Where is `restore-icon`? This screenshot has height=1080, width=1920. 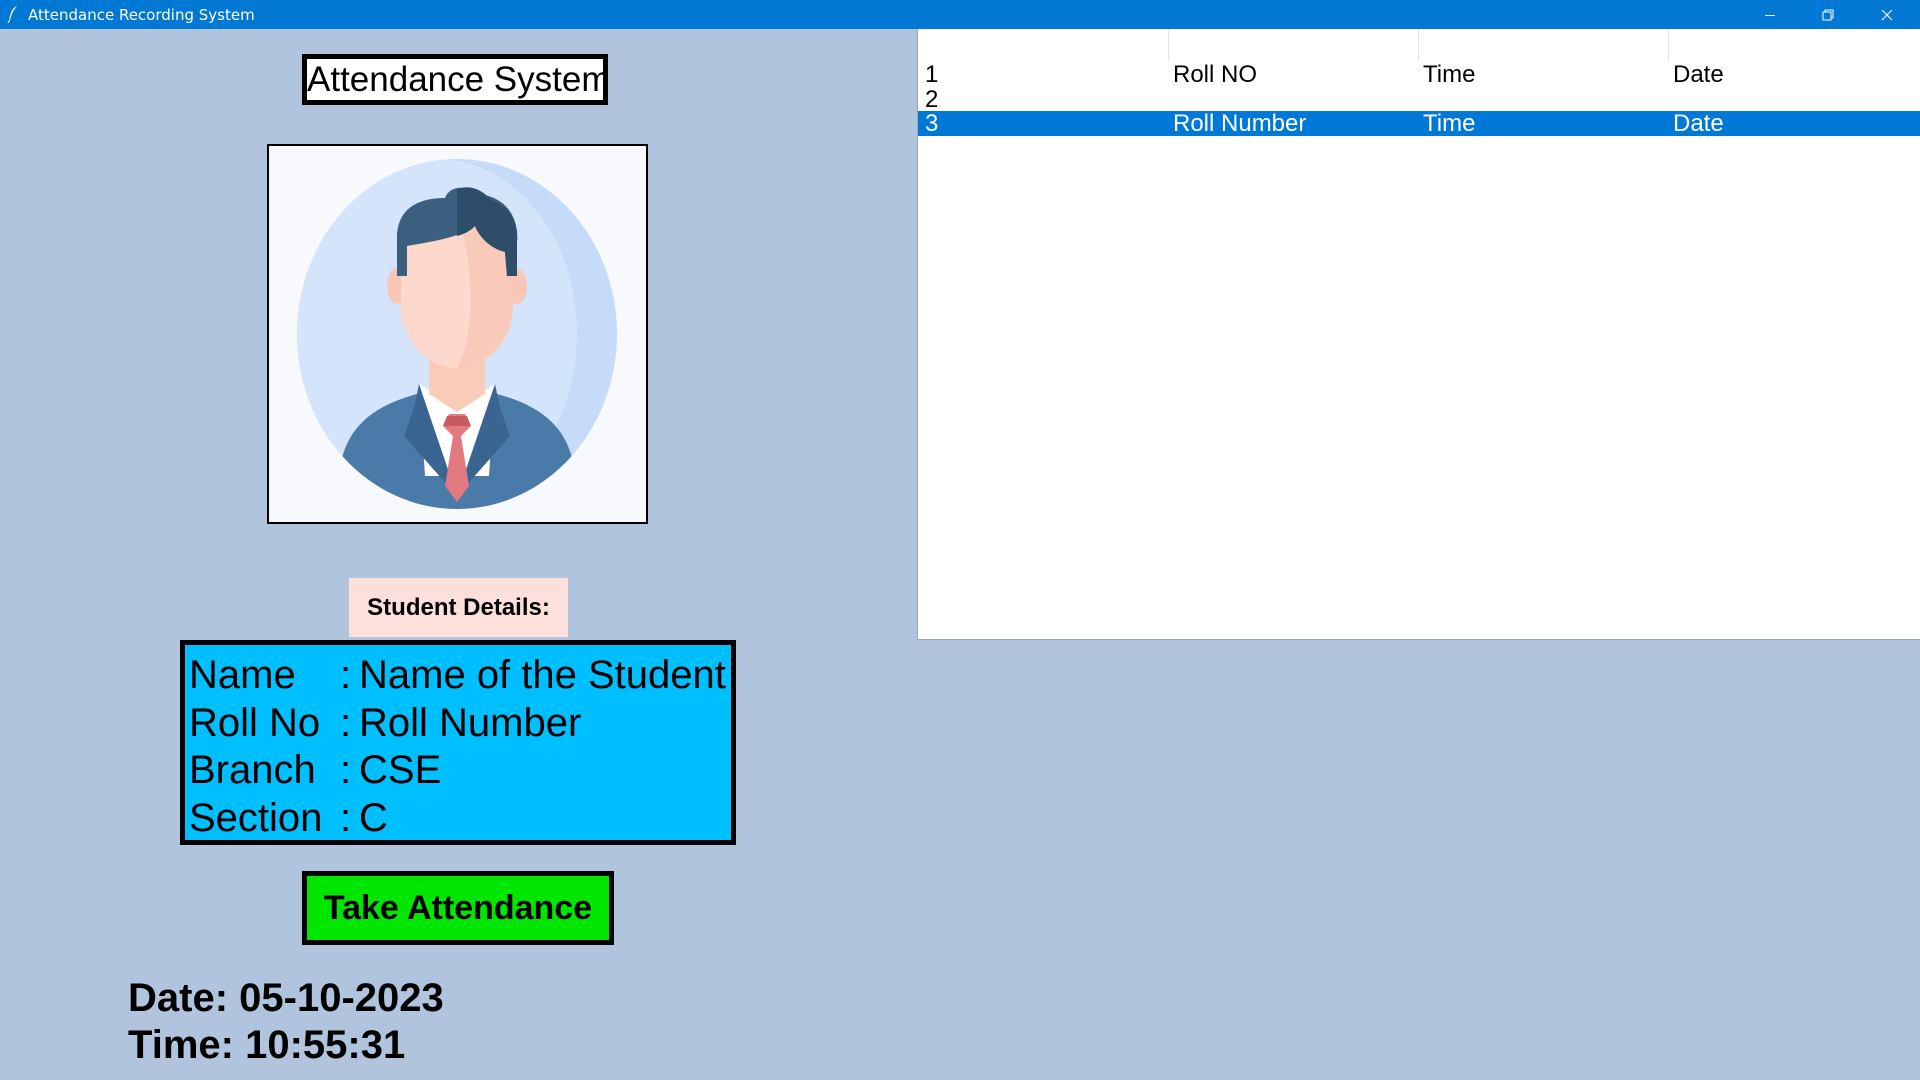
restore-icon is located at coordinates (1828, 14).